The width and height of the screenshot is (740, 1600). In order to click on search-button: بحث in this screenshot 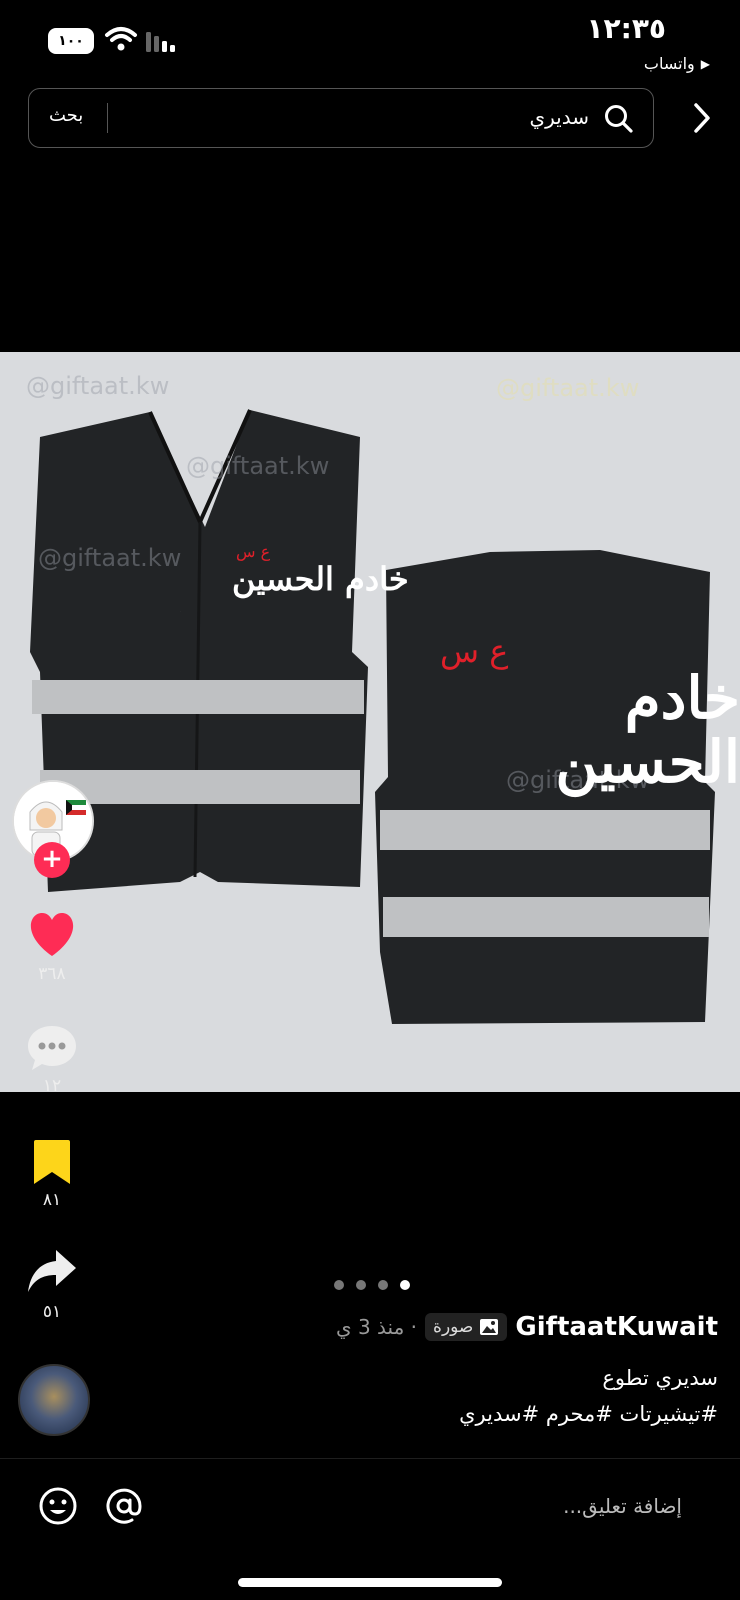, I will do `click(66, 115)`.